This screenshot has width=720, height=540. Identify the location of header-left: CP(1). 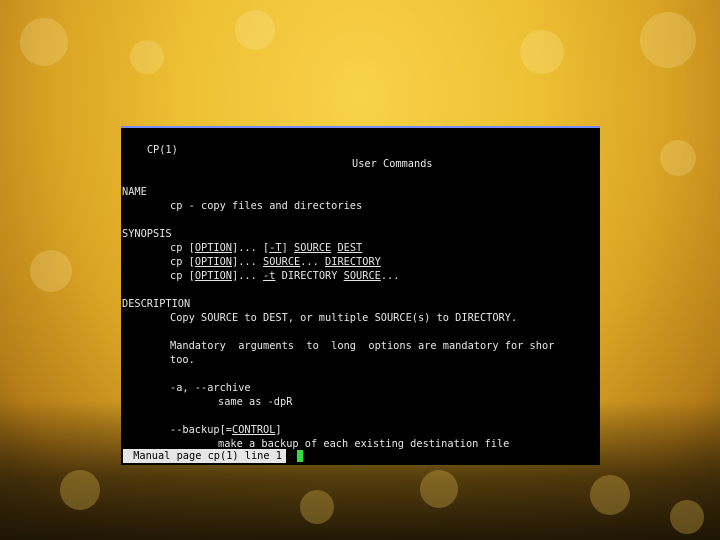
(162, 149).